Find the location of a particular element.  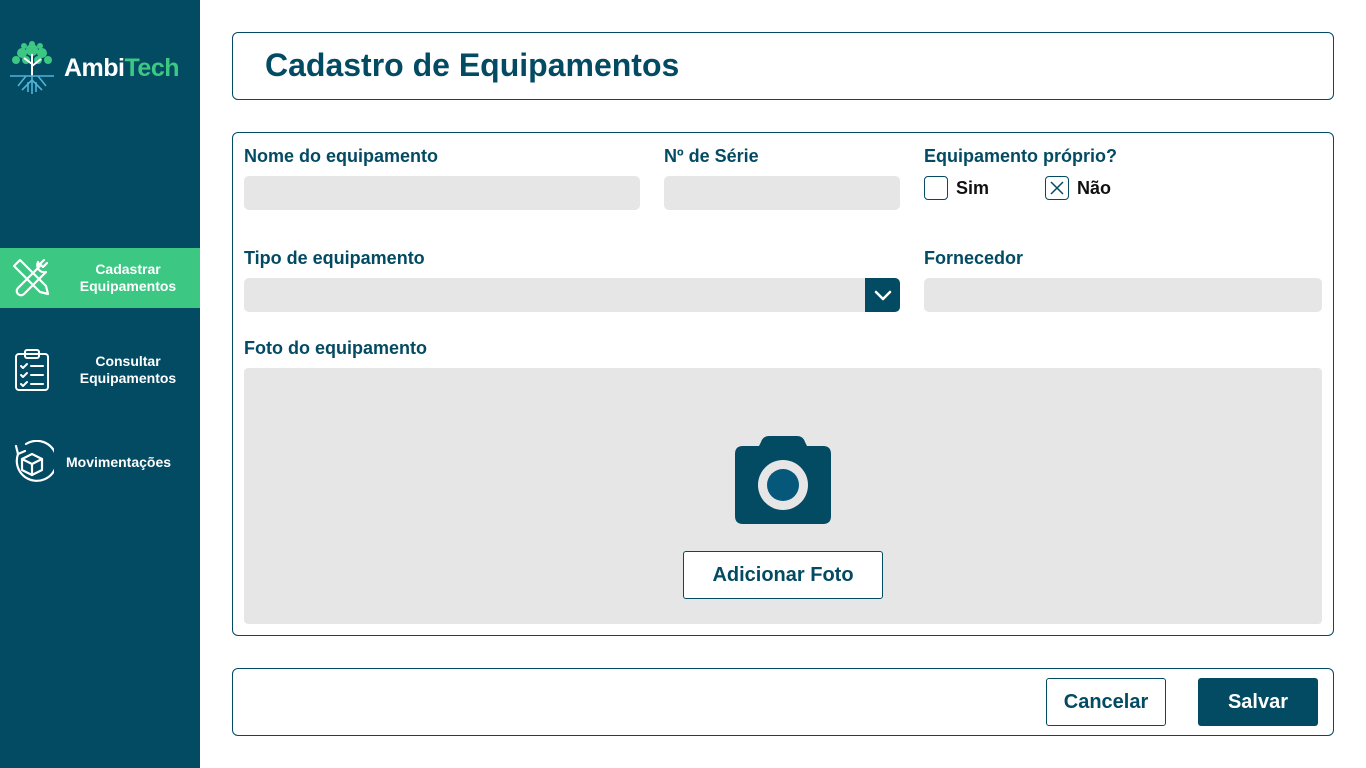

own-equipment-label: Equipamento próprio? is located at coordinates (1020, 156).